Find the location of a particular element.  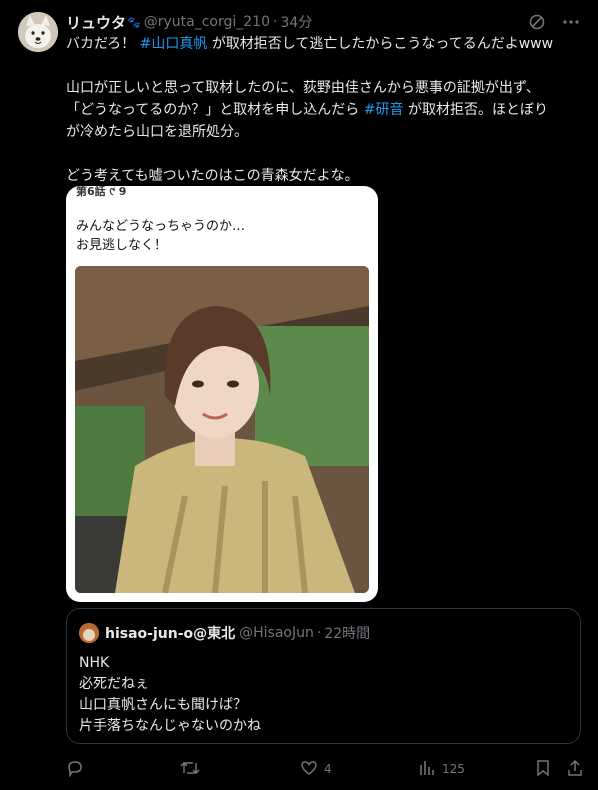

bookmark-button is located at coordinates (543, 769).